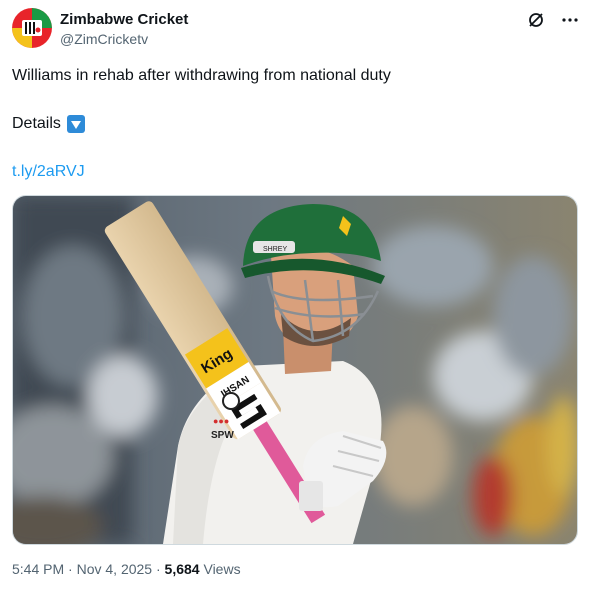 Image resolution: width=592 pixels, height=591 pixels. I want to click on display-name: Zimbabwe Cricket, so click(124, 19).